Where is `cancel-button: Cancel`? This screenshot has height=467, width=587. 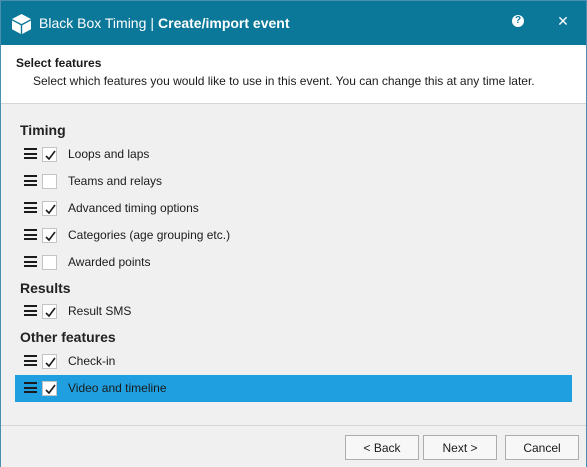 cancel-button: Cancel is located at coordinates (542, 447).